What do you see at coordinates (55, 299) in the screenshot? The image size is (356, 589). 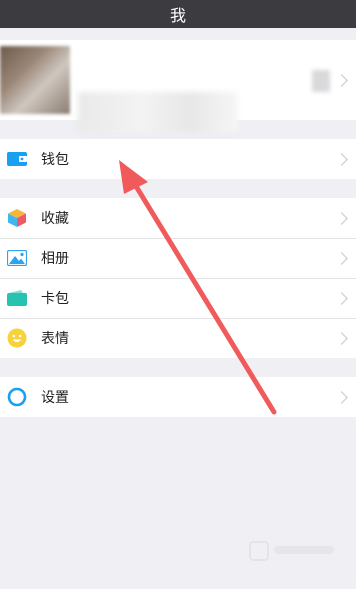 I see `menu-item-label: 卡包` at bounding box center [55, 299].